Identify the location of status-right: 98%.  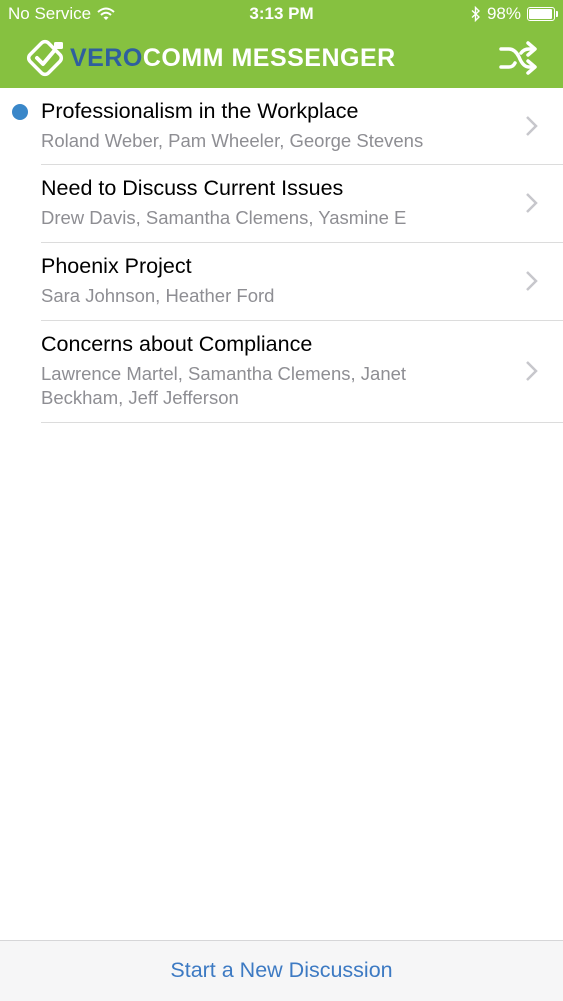
(514, 14).